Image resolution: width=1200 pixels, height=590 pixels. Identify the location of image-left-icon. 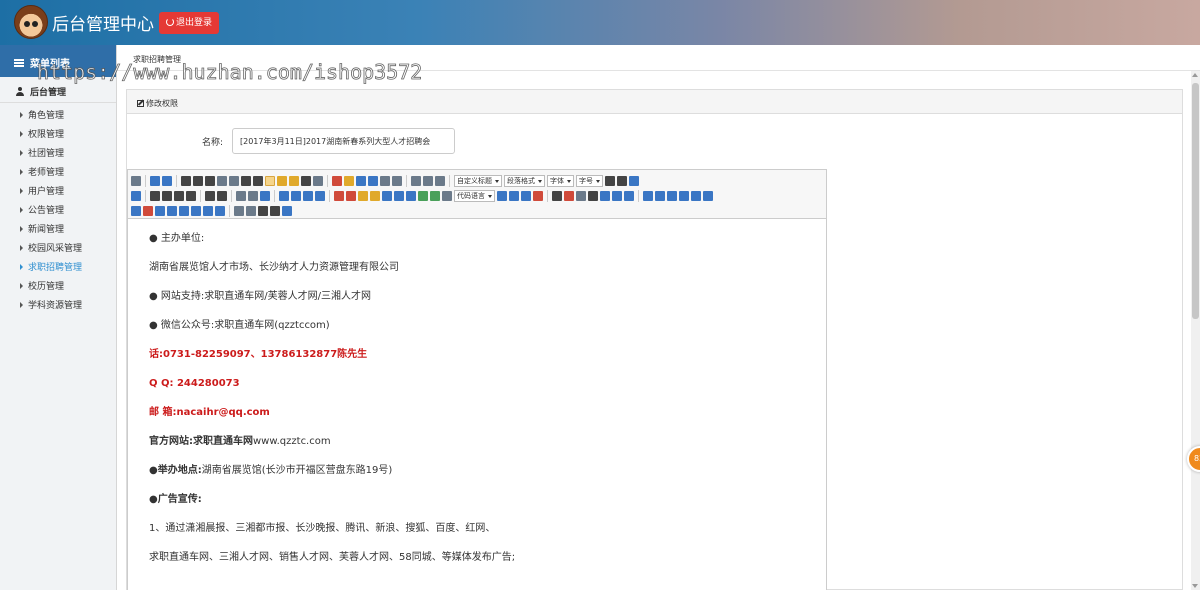
(296, 195).